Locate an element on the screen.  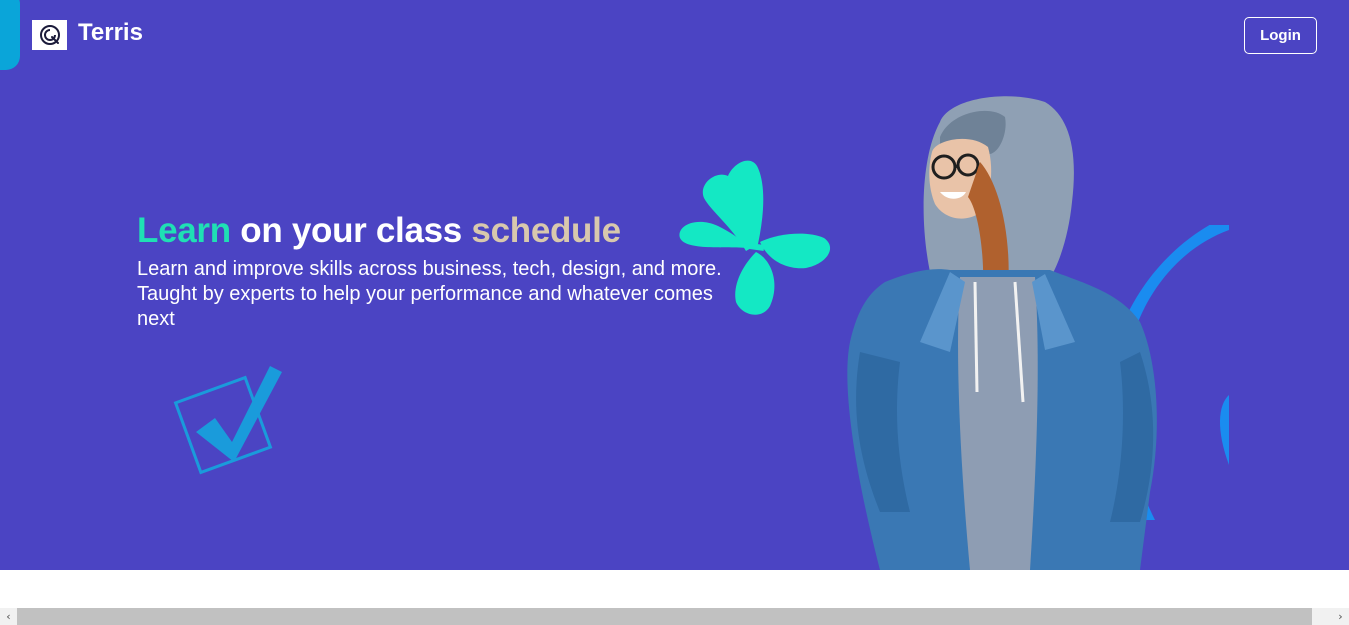
headline-middle: on your class is located at coordinates (351, 230).